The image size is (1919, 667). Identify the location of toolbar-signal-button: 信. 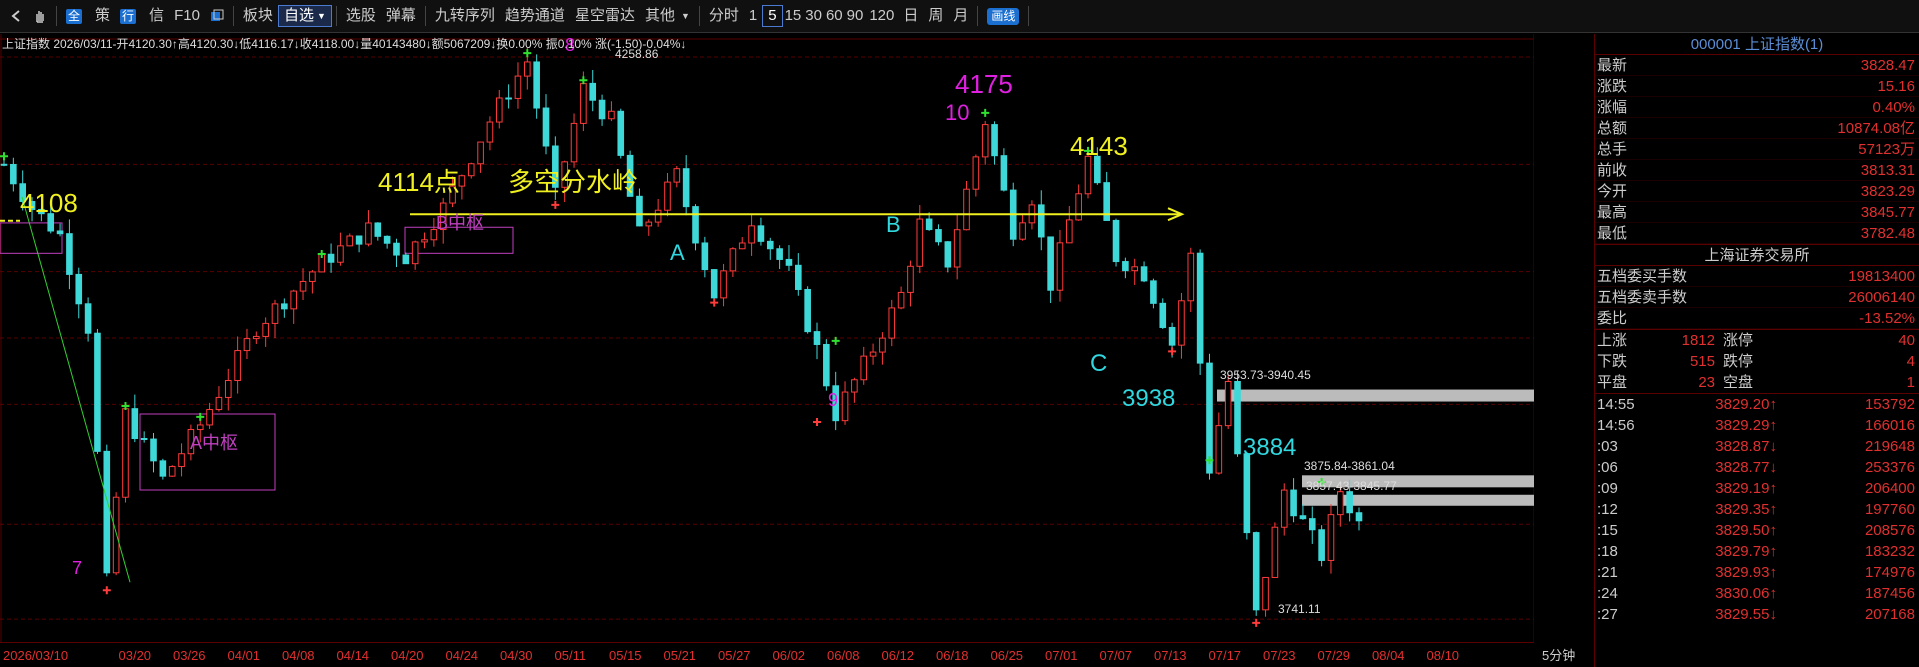
(156, 16).